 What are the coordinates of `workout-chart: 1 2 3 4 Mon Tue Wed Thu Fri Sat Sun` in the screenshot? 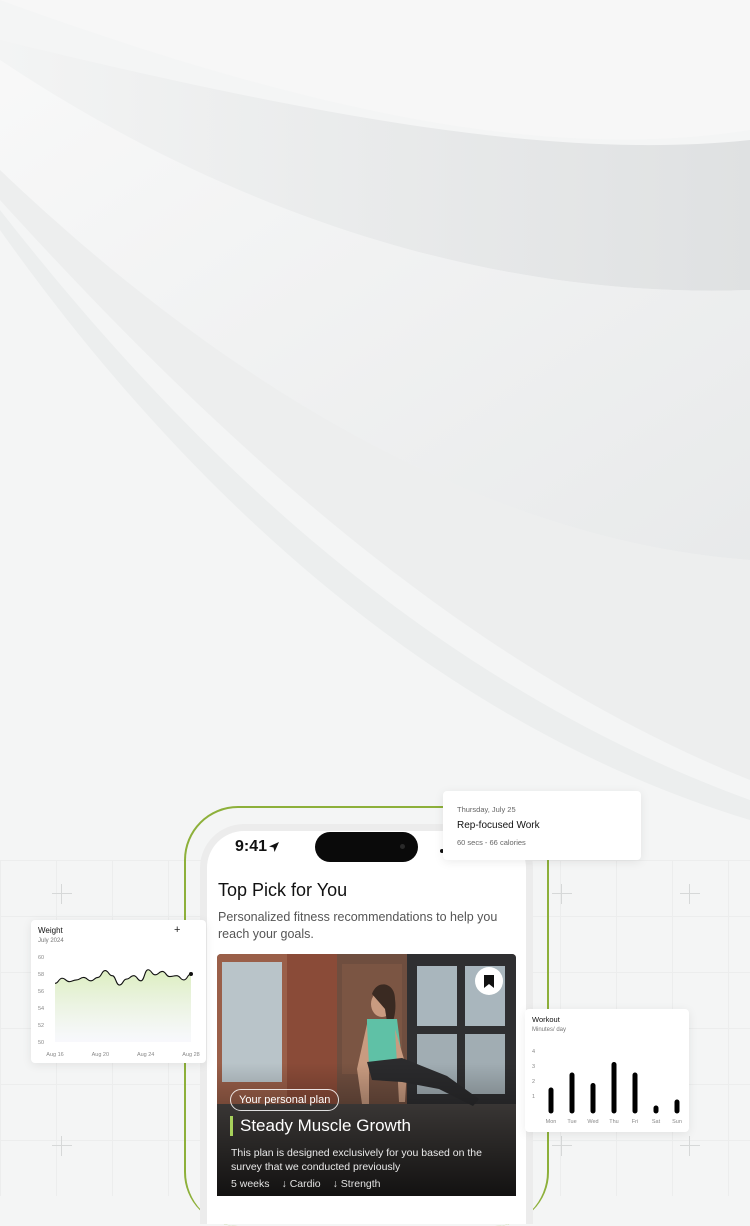 It's located at (607, 1070).